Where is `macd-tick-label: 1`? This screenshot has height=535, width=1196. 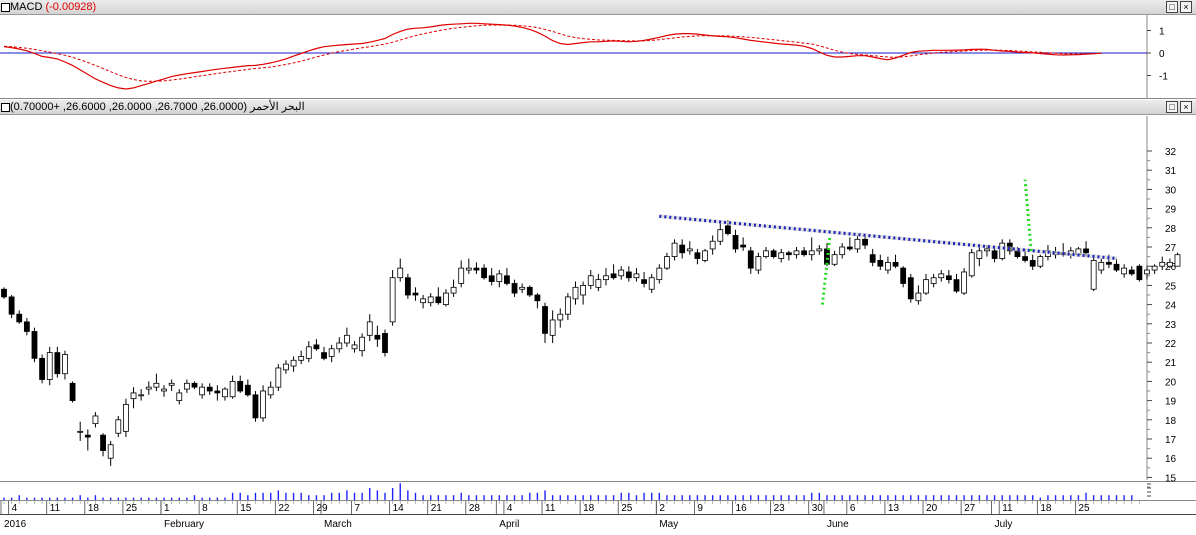 macd-tick-label: 1 is located at coordinates (1162, 32).